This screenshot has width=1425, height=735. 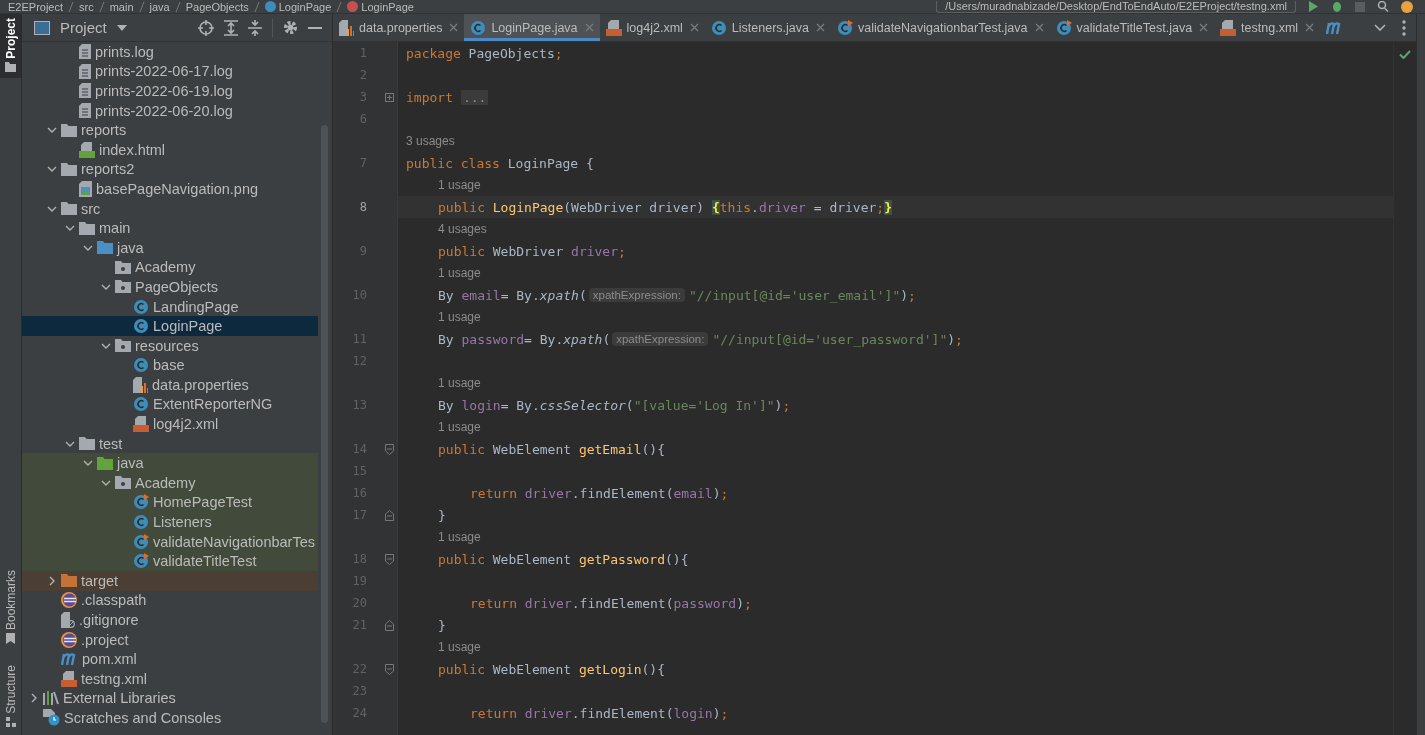 What do you see at coordinates (170, 541) in the screenshot?
I see `tree-item: validateNavigationbarTes` at bounding box center [170, 541].